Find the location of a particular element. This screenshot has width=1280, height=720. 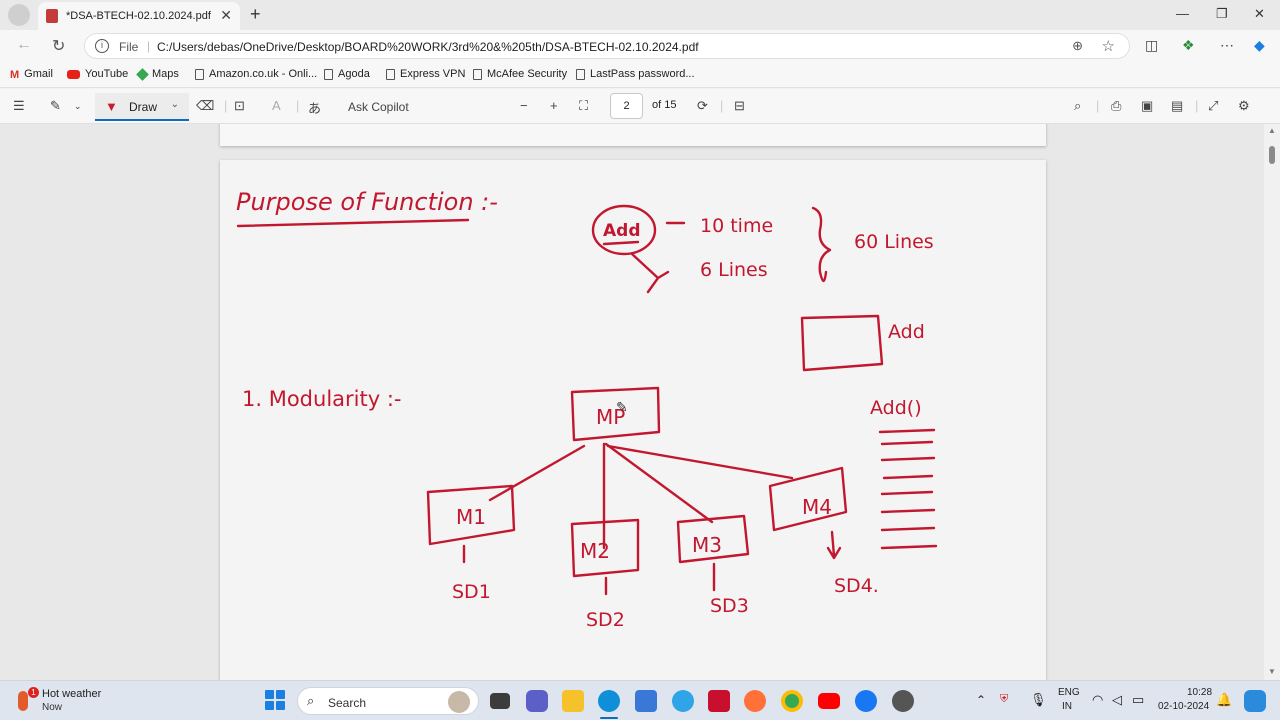

vertical-scrollbar: ▲ ▼ is located at coordinates (1272, 402).